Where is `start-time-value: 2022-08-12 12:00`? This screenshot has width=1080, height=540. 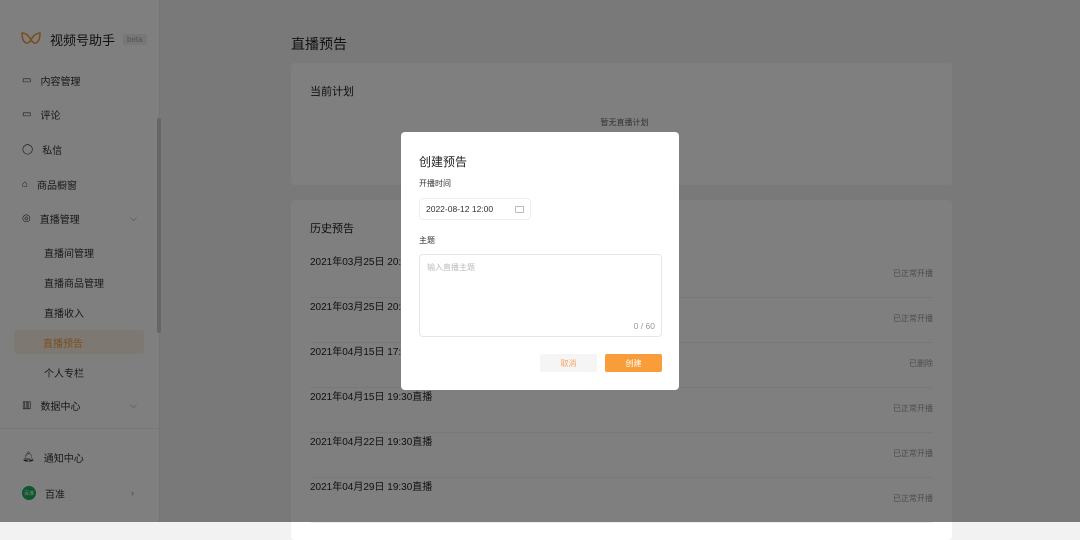 start-time-value: 2022-08-12 12:00 is located at coordinates (460, 209).